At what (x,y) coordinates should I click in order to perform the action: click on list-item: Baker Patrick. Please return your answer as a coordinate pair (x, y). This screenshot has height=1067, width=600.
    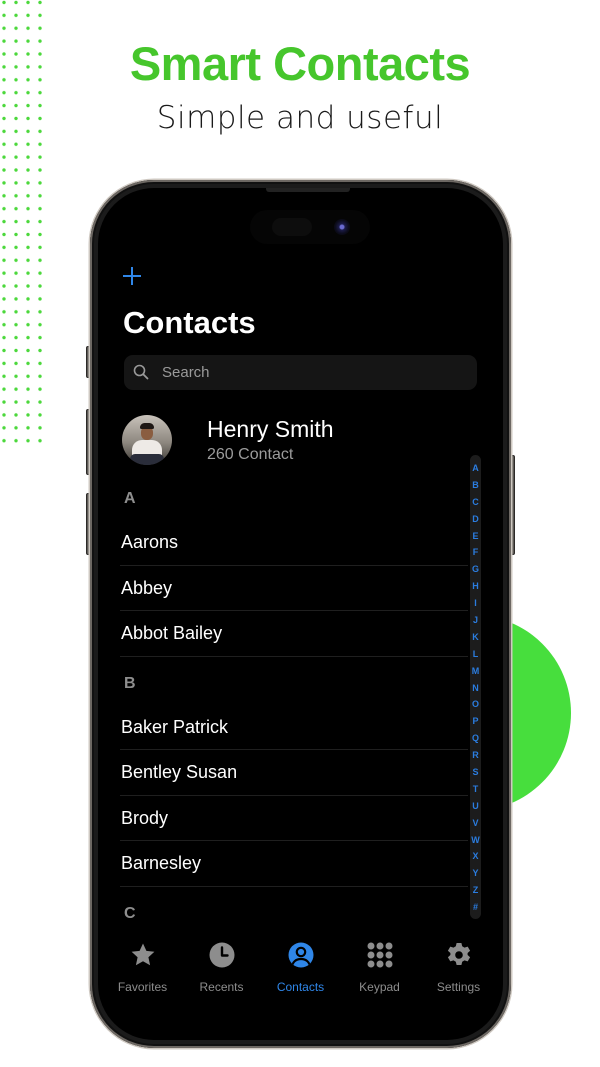
    Looking at the image, I should click on (294, 727).